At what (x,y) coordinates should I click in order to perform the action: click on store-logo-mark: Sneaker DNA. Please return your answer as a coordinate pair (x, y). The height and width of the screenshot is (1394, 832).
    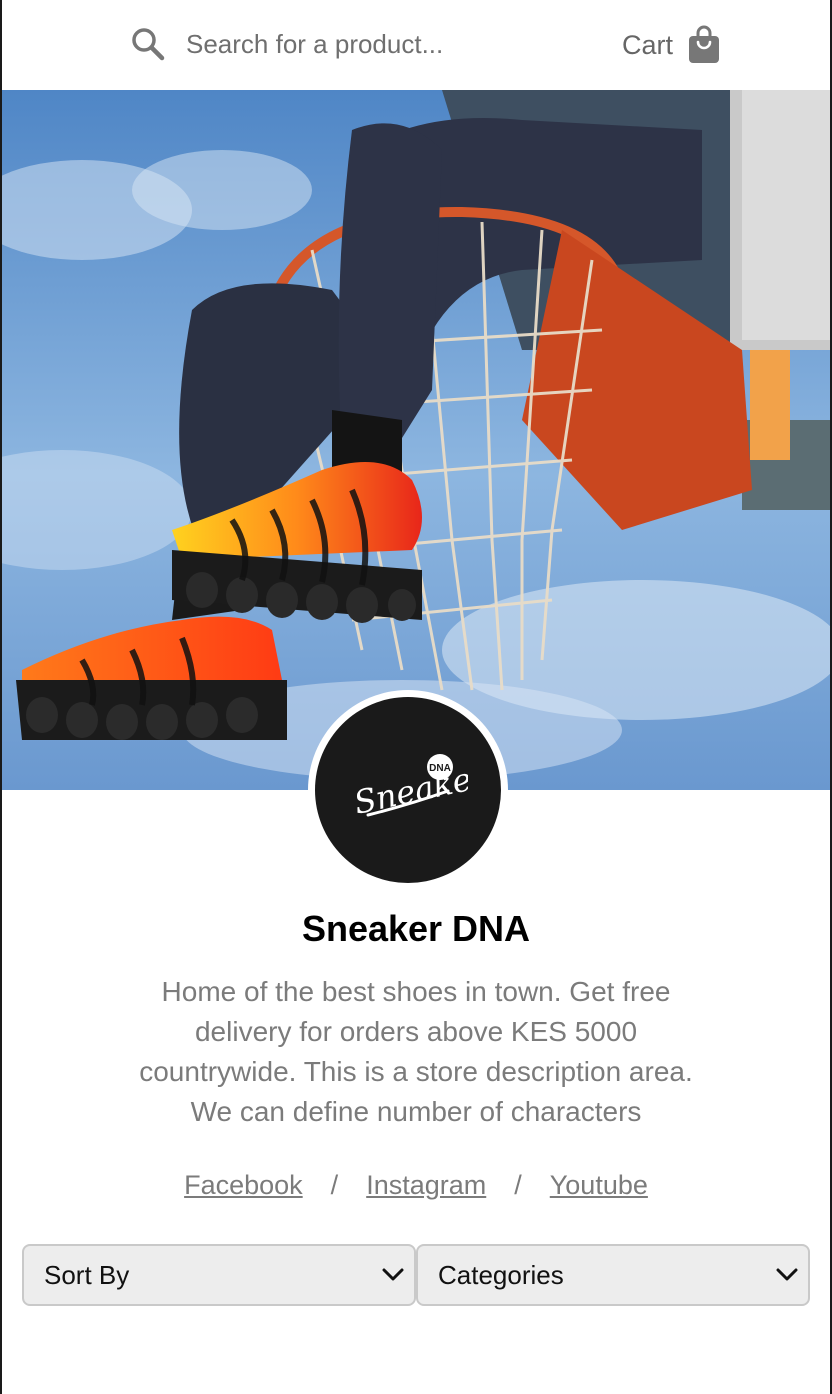
    Looking at the image, I should click on (409, 788).